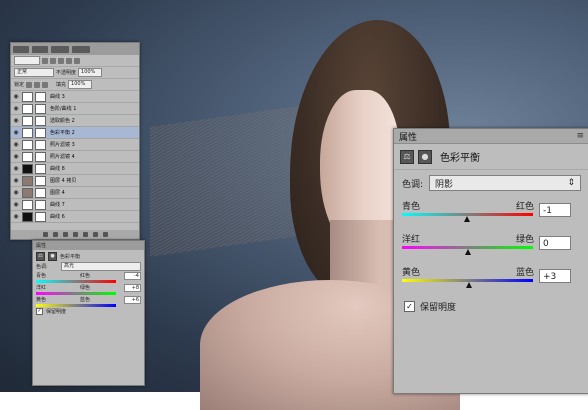  I want to click on filter-text-icon, so click(61, 60).